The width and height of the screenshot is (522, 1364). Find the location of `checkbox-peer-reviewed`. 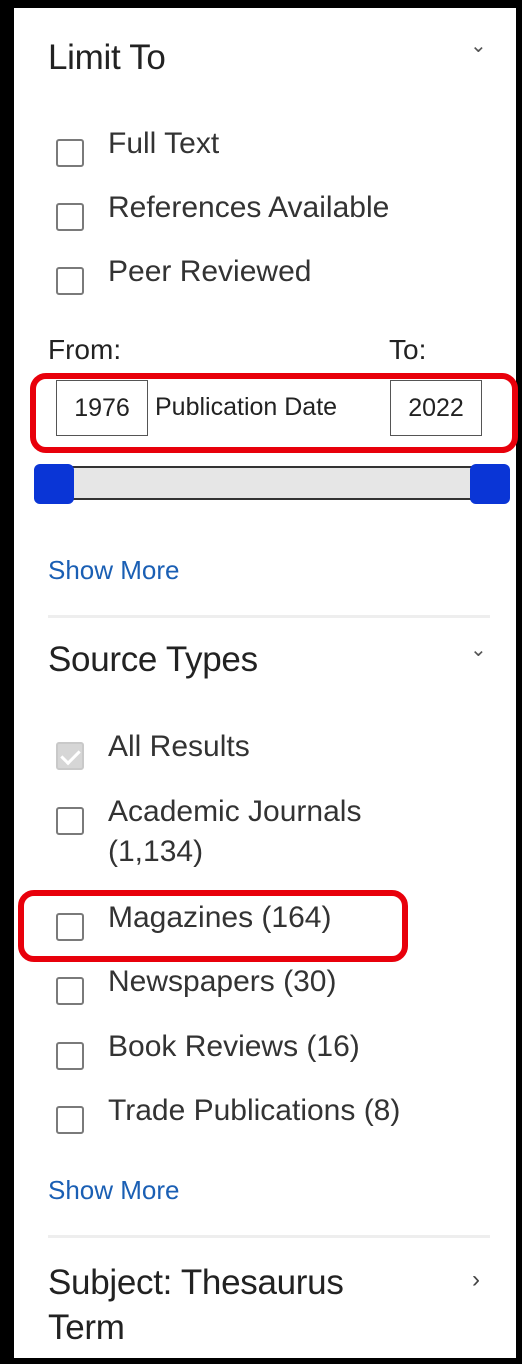

checkbox-peer-reviewed is located at coordinates (70, 281).